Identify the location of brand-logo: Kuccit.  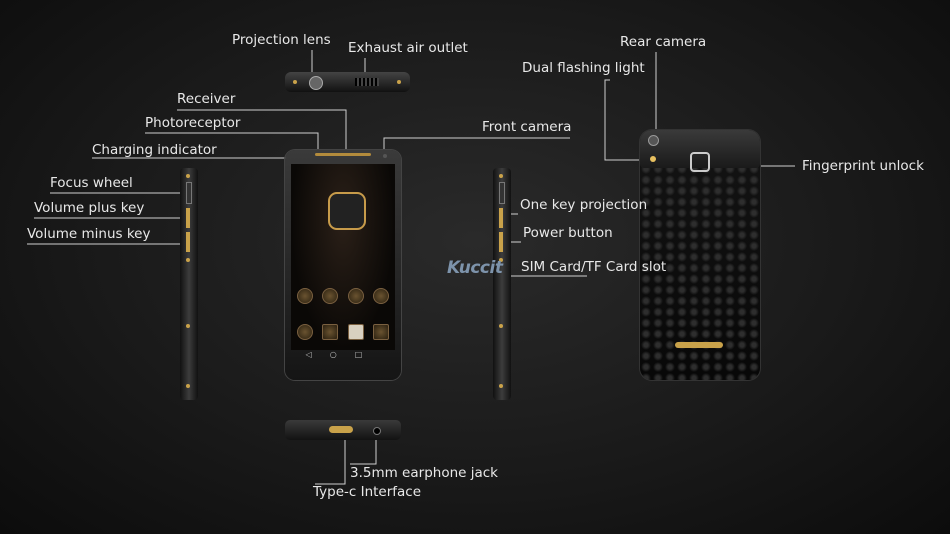
(475, 268).